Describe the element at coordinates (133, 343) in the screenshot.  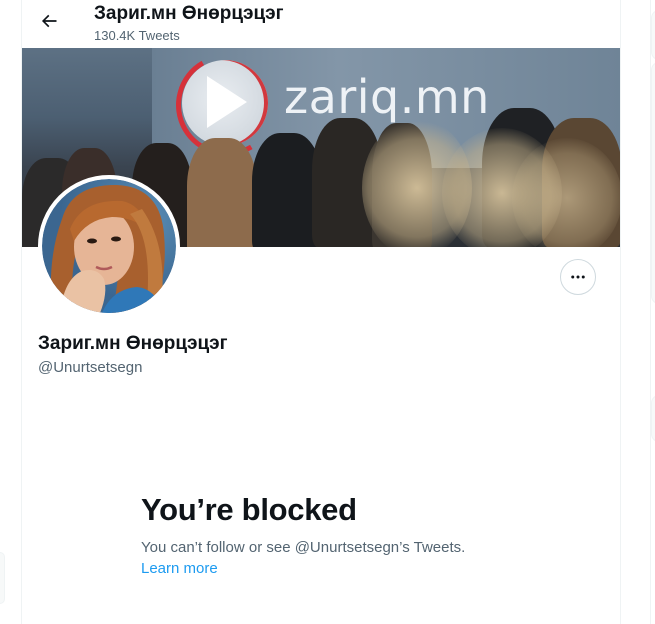
I see `profile-display-name: Зариг.мн Өнөрцэцэг` at that location.